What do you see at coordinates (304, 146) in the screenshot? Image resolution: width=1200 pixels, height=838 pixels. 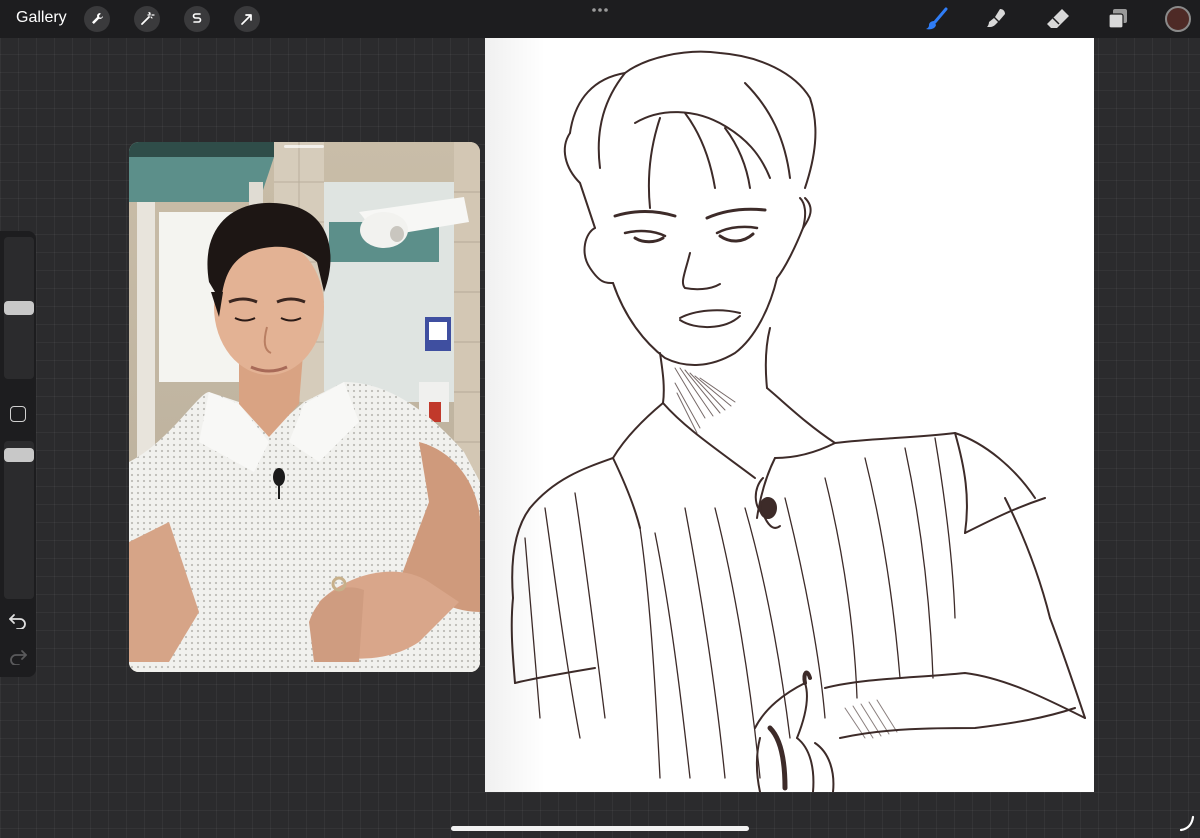 I see `reference-grab-handle` at bounding box center [304, 146].